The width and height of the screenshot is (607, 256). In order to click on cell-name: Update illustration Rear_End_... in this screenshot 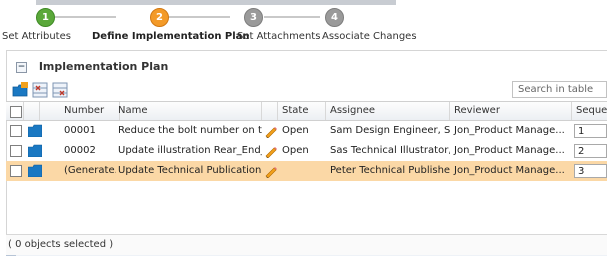, I will do `click(188, 151)`.